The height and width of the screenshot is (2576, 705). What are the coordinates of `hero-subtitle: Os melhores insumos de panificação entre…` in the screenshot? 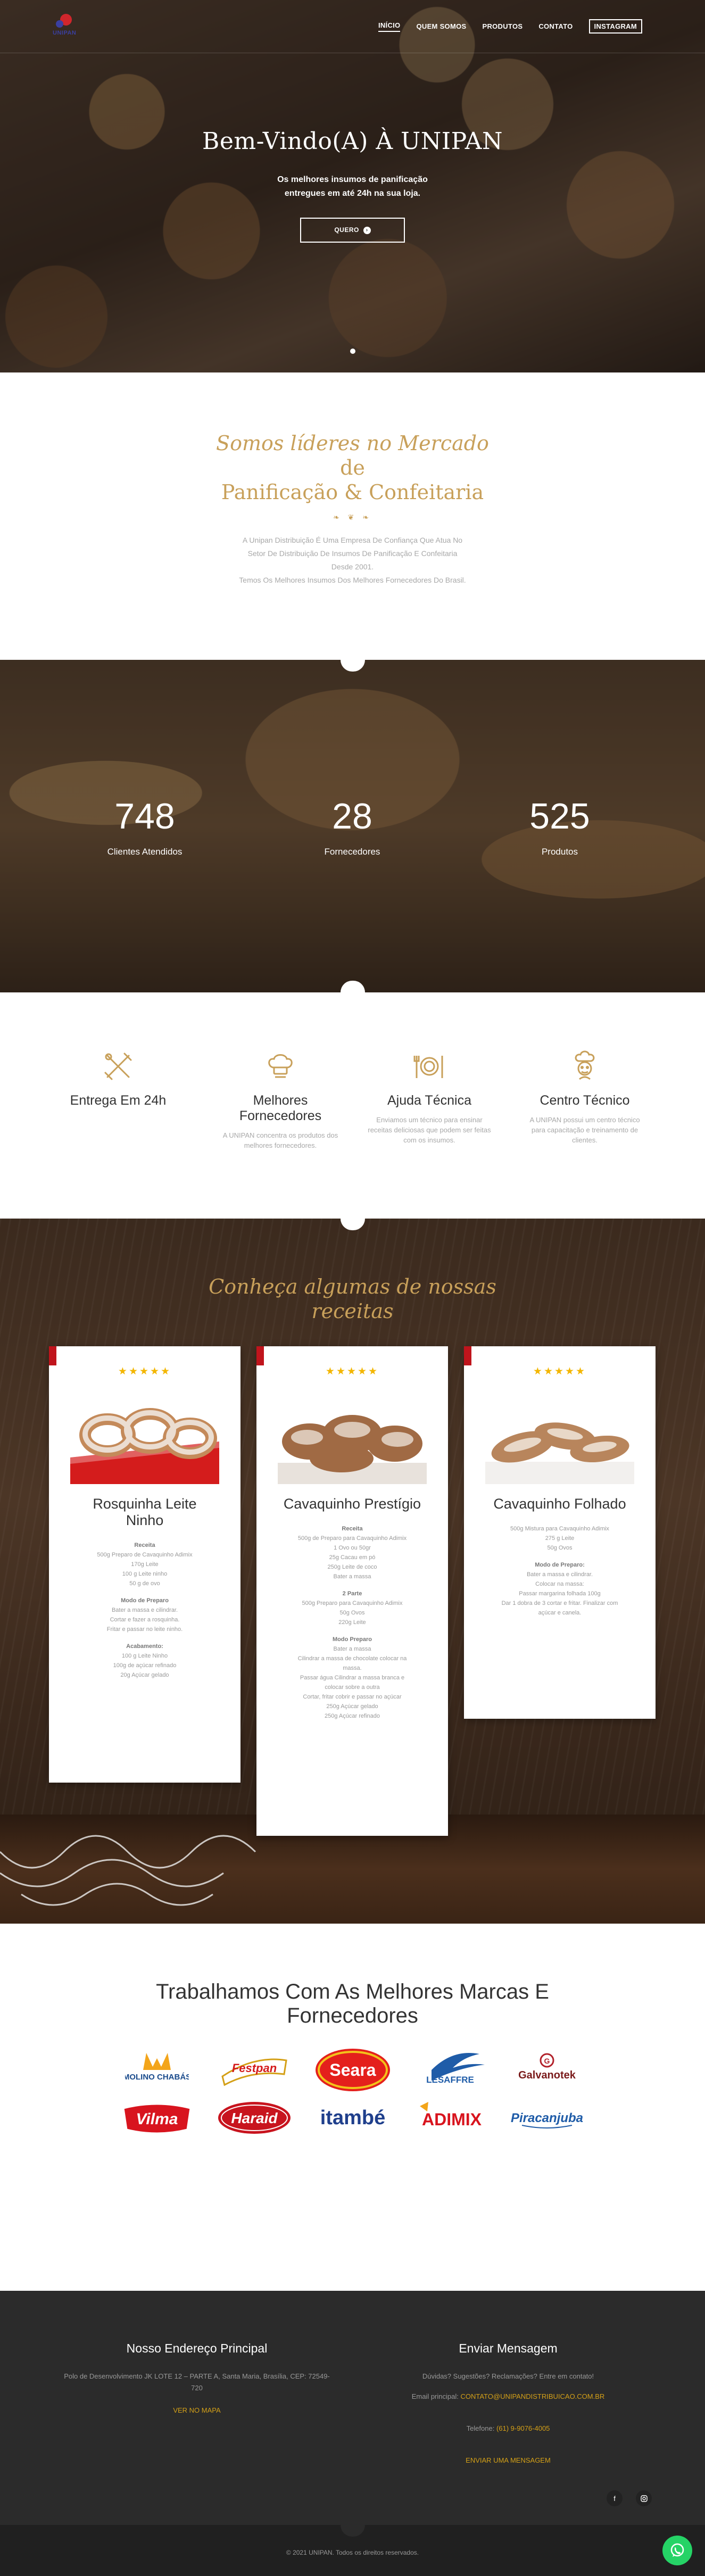 It's located at (352, 187).